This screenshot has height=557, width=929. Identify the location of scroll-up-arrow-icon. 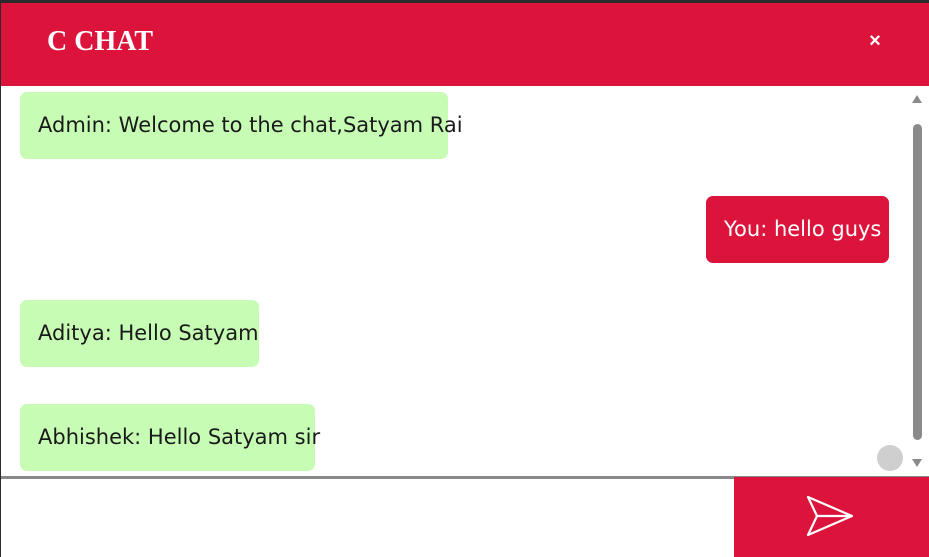
(917, 99).